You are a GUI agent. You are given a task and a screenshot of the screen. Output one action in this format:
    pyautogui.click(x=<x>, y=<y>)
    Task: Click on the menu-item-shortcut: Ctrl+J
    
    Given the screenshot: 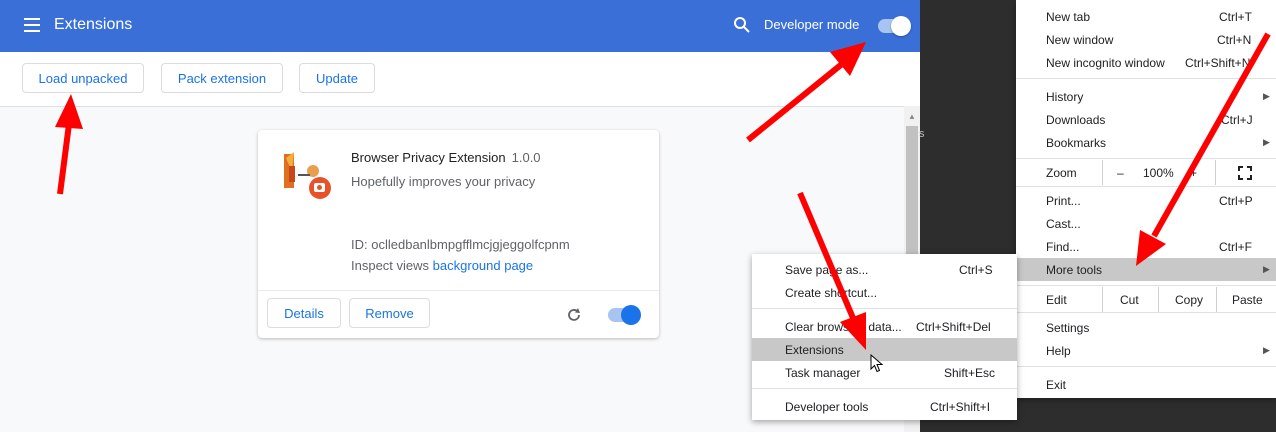 What is the action you would take?
    pyautogui.click(x=1237, y=119)
    